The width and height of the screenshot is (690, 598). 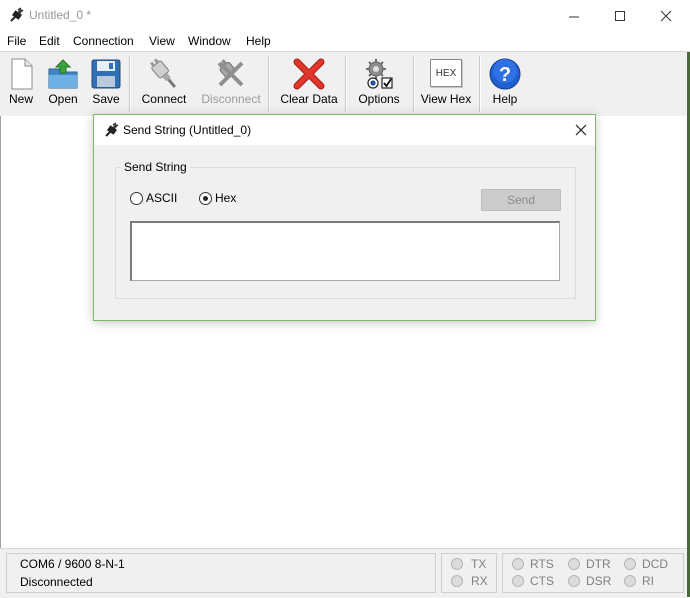 I want to click on open-label: Open, so click(x=63, y=99).